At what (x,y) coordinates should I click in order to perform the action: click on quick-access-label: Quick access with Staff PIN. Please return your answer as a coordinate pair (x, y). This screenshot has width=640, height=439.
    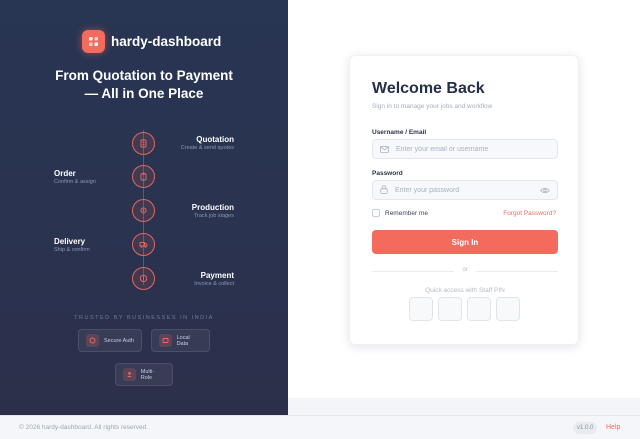
    Looking at the image, I should click on (465, 290).